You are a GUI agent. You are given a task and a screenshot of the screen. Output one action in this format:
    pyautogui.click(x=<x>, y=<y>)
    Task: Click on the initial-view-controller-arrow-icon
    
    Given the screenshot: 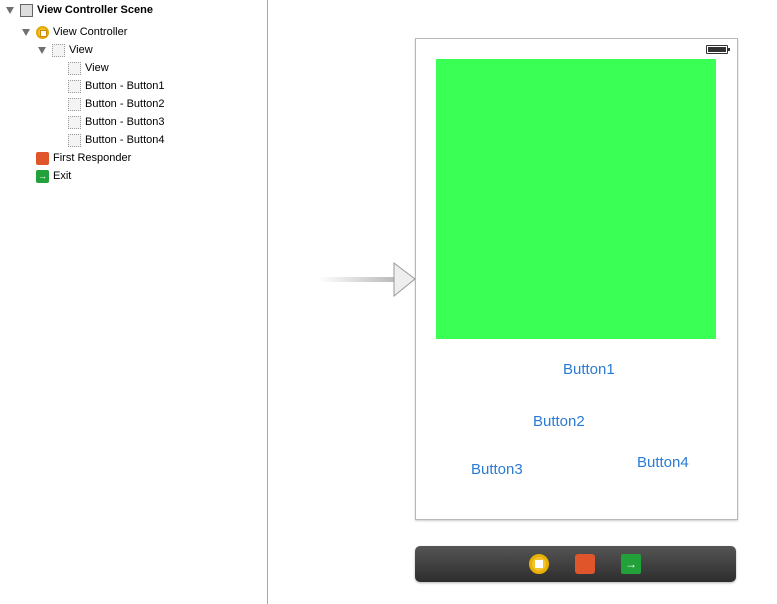 What is the action you would take?
    pyautogui.click(x=367, y=280)
    